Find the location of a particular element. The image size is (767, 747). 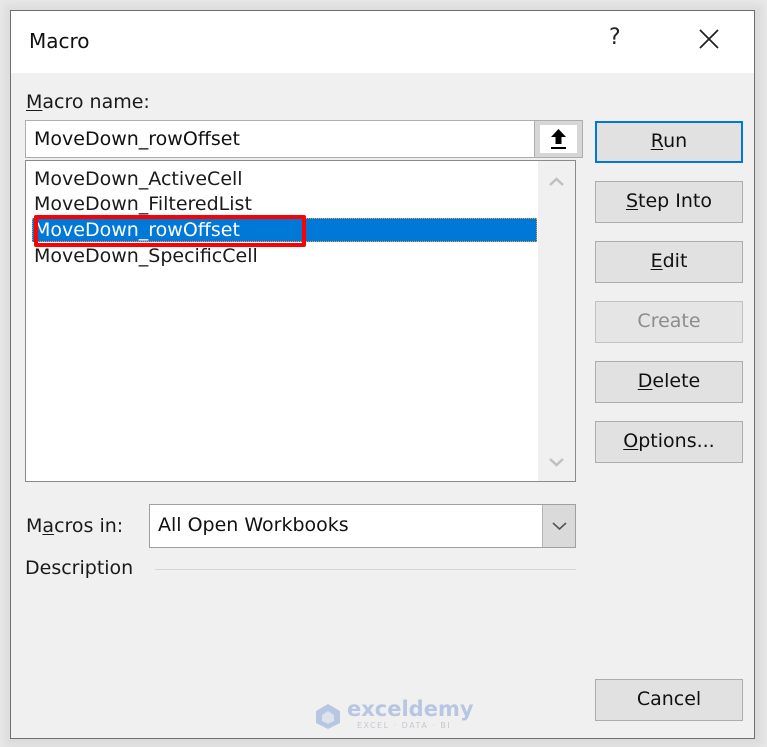

cancel-button: Cancel is located at coordinates (669, 700).